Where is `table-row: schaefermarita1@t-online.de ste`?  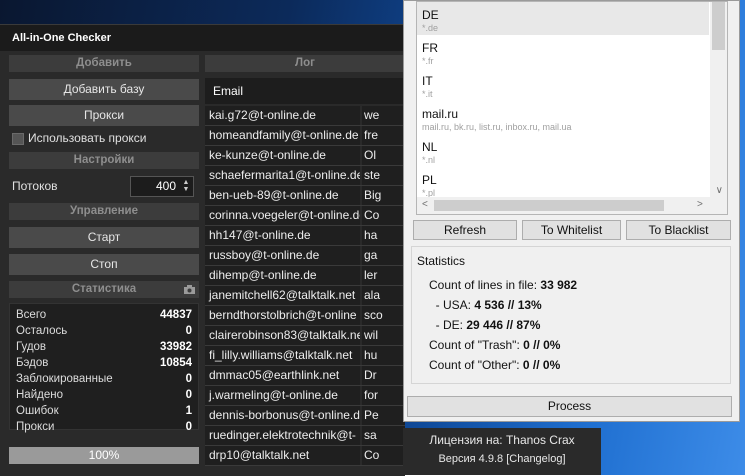
table-row: schaefermarita1@t-online.de ste is located at coordinates (305, 176).